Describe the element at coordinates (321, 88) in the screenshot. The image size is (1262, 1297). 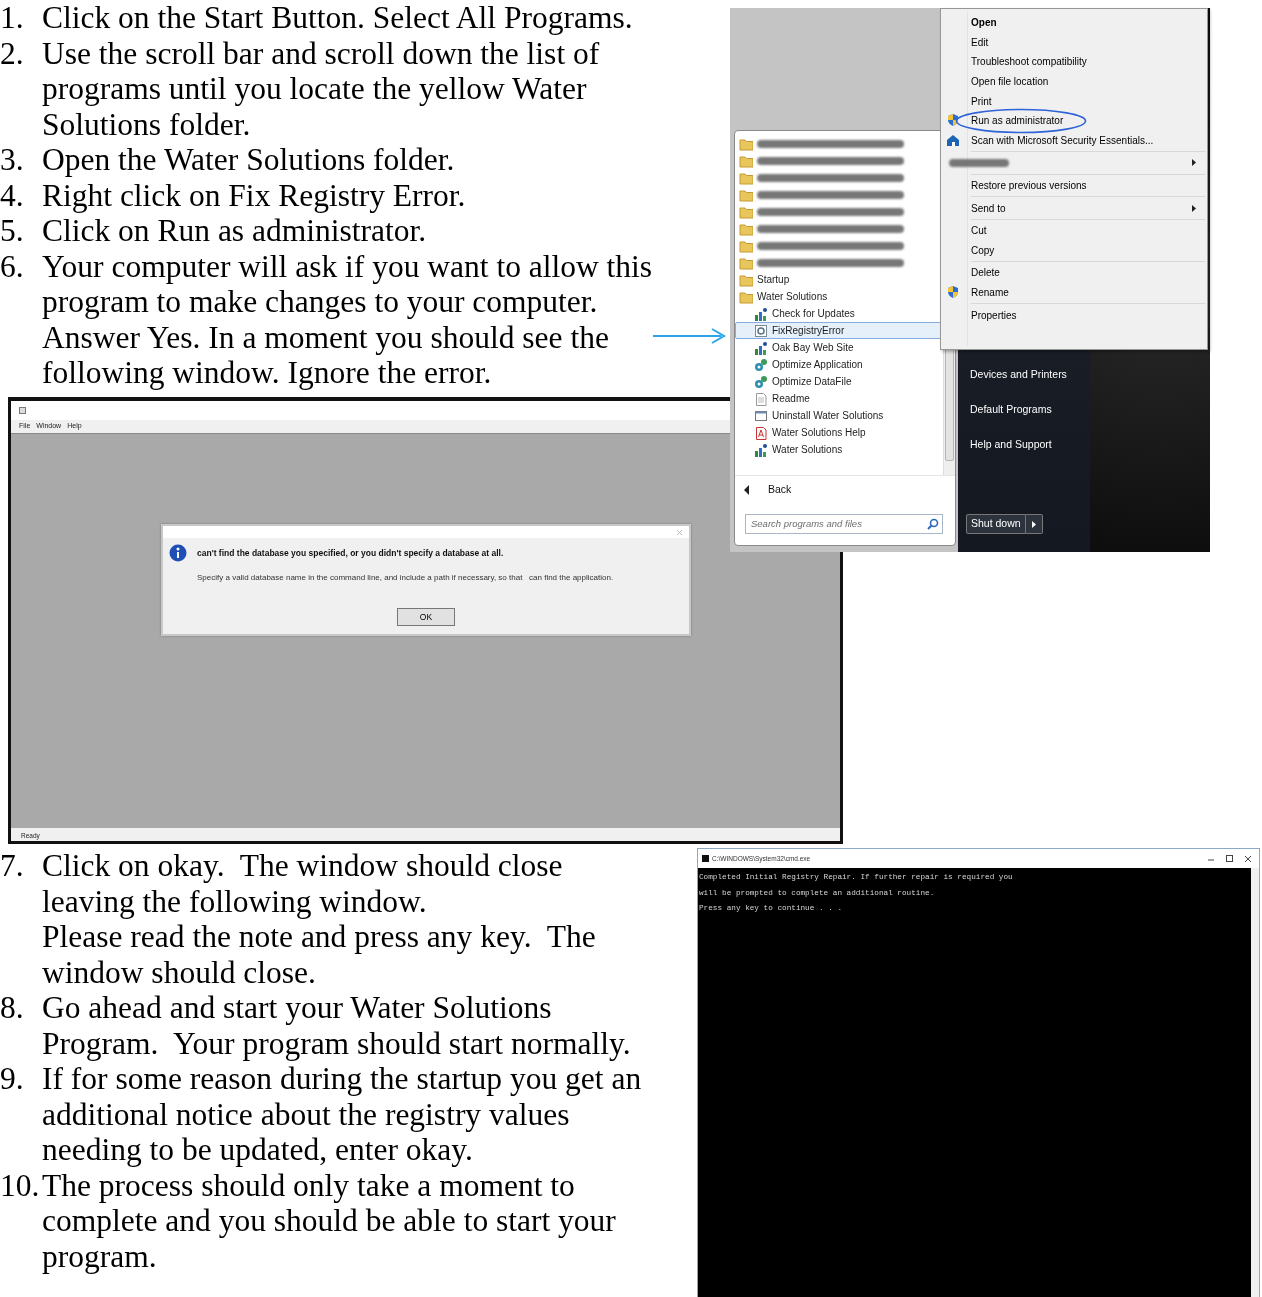
I see `instruction-text: Use the scroll bar and scroll down the list of programs until you locate the yellow Water Solutions folder.` at that location.